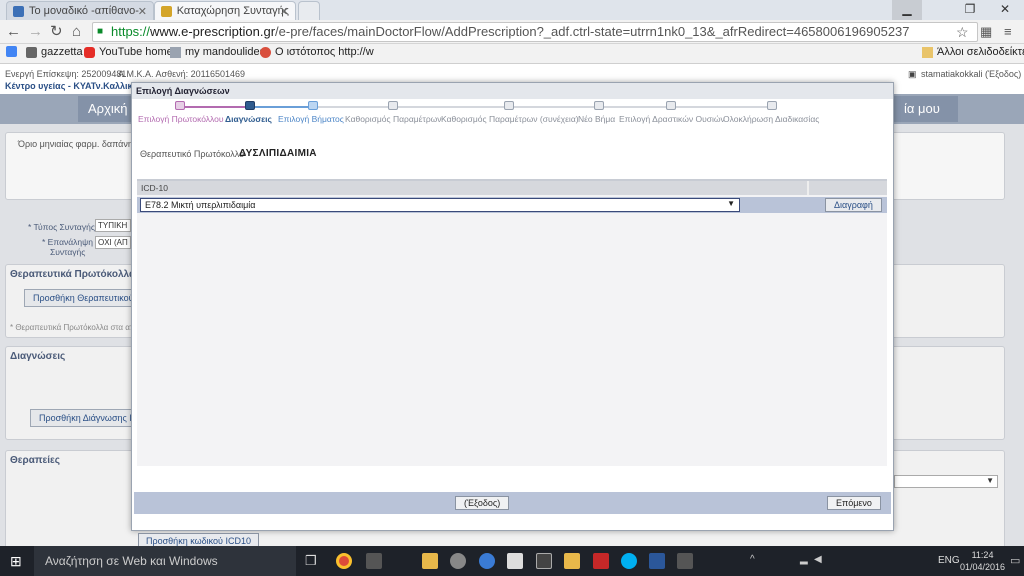 This screenshot has height=576, width=1024. I want to click on icd10-table-header: ICD-10, so click(512, 188).